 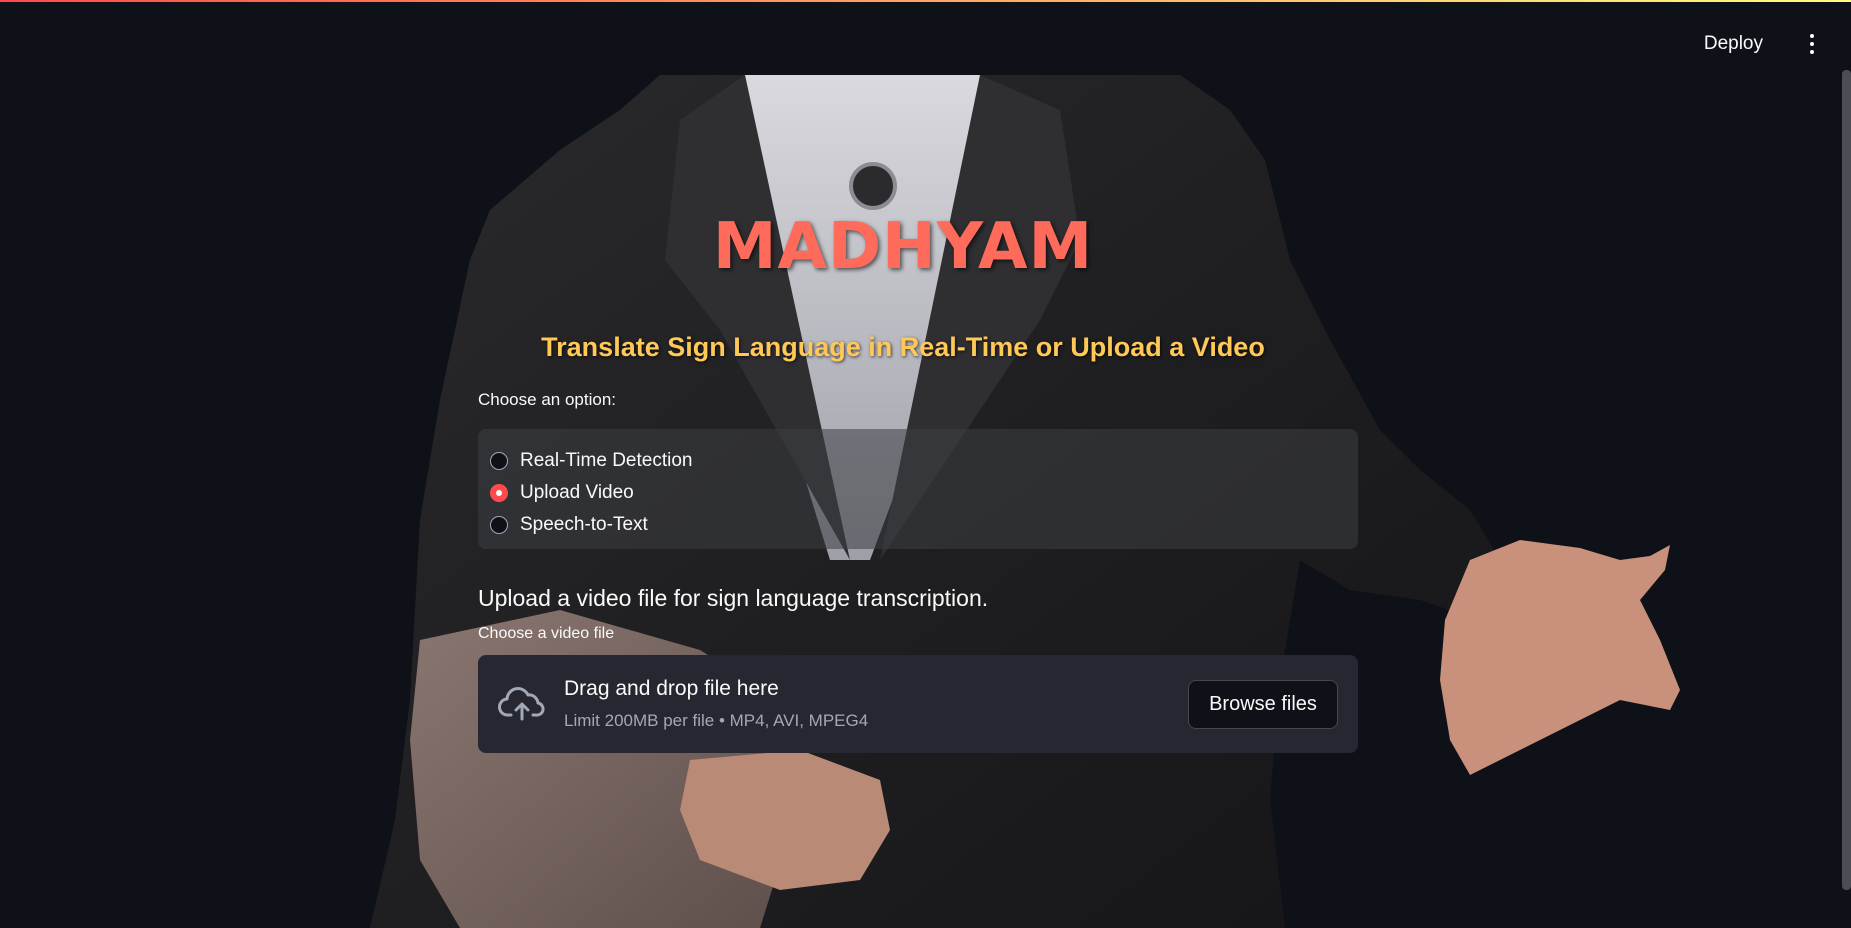 What do you see at coordinates (1263, 704) in the screenshot?
I see `browse-files-button: Browse files` at bounding box center [1263, 704].